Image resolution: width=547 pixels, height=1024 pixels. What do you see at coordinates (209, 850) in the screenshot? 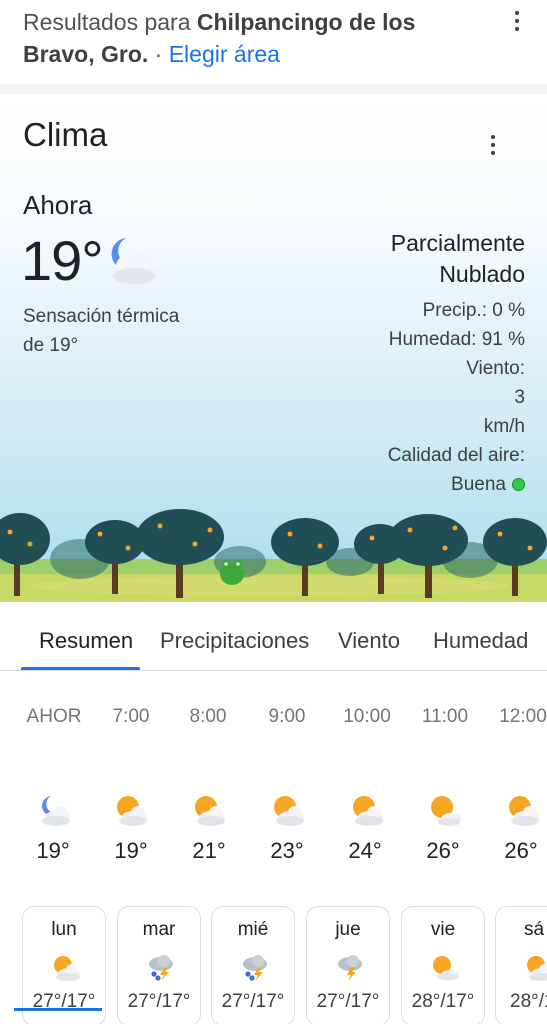
I see `hour-temp: 21°` at bounding box center [209, 850].